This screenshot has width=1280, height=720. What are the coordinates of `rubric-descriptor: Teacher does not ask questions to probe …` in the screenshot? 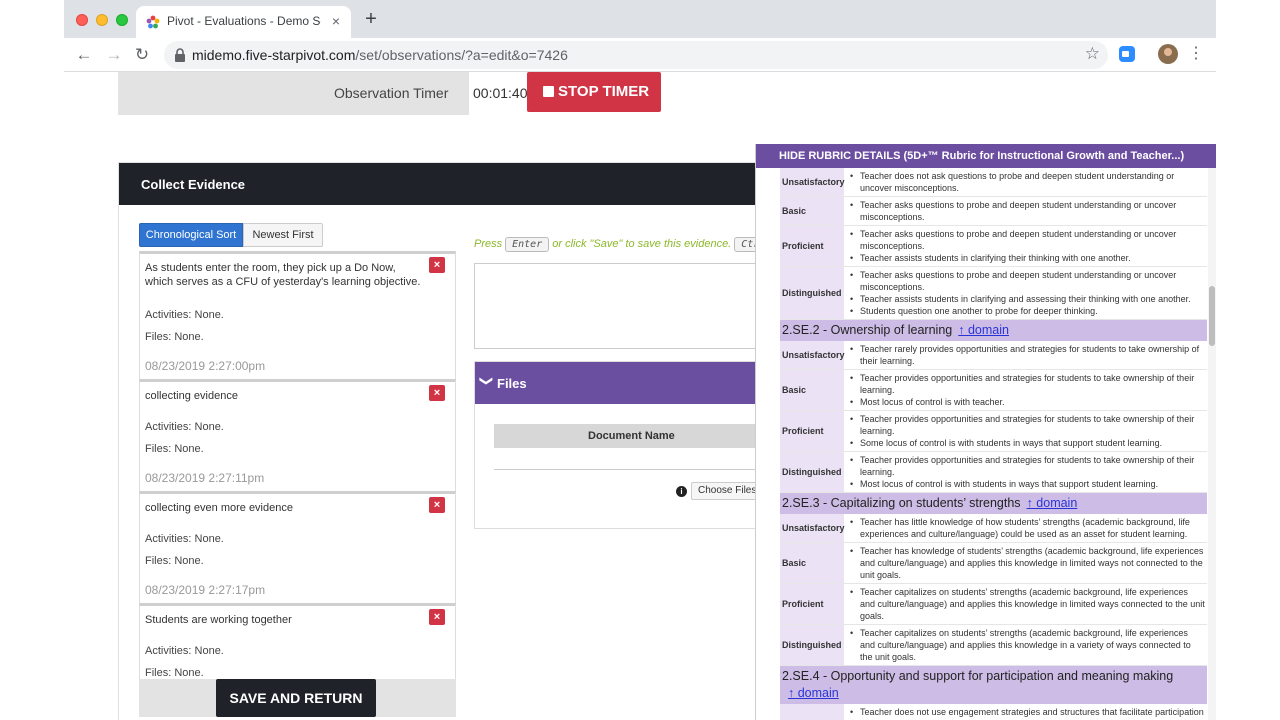 It's located at (1027, 182).